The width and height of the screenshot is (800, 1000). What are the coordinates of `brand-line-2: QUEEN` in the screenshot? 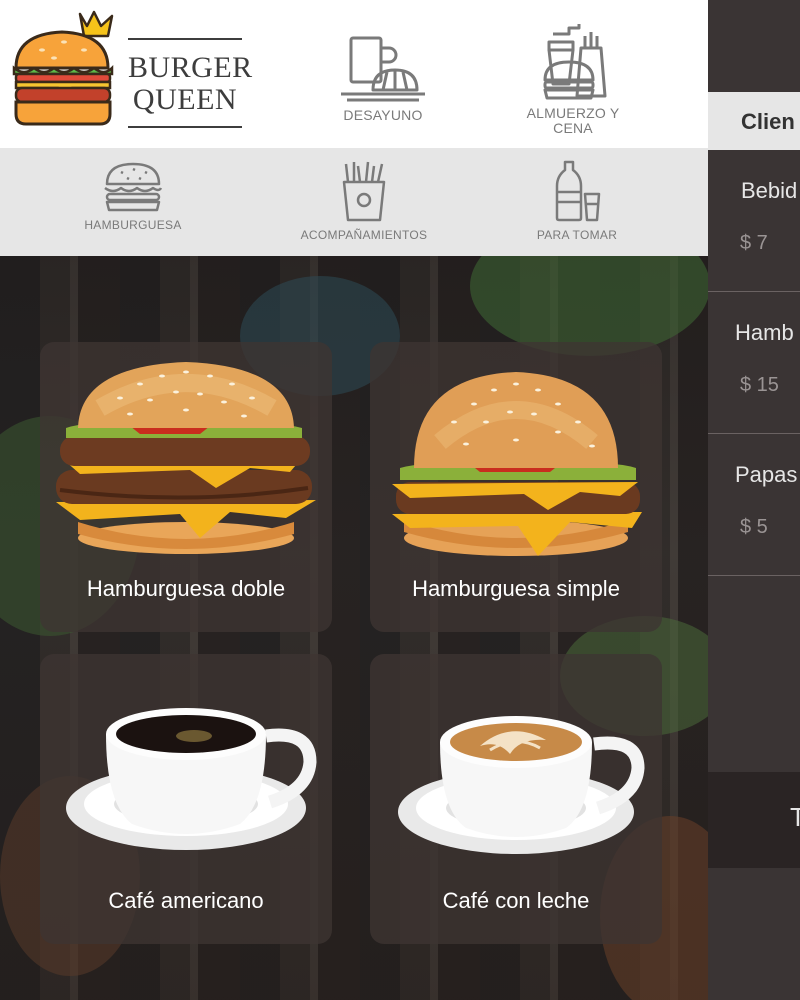 It's located at (185, 99).